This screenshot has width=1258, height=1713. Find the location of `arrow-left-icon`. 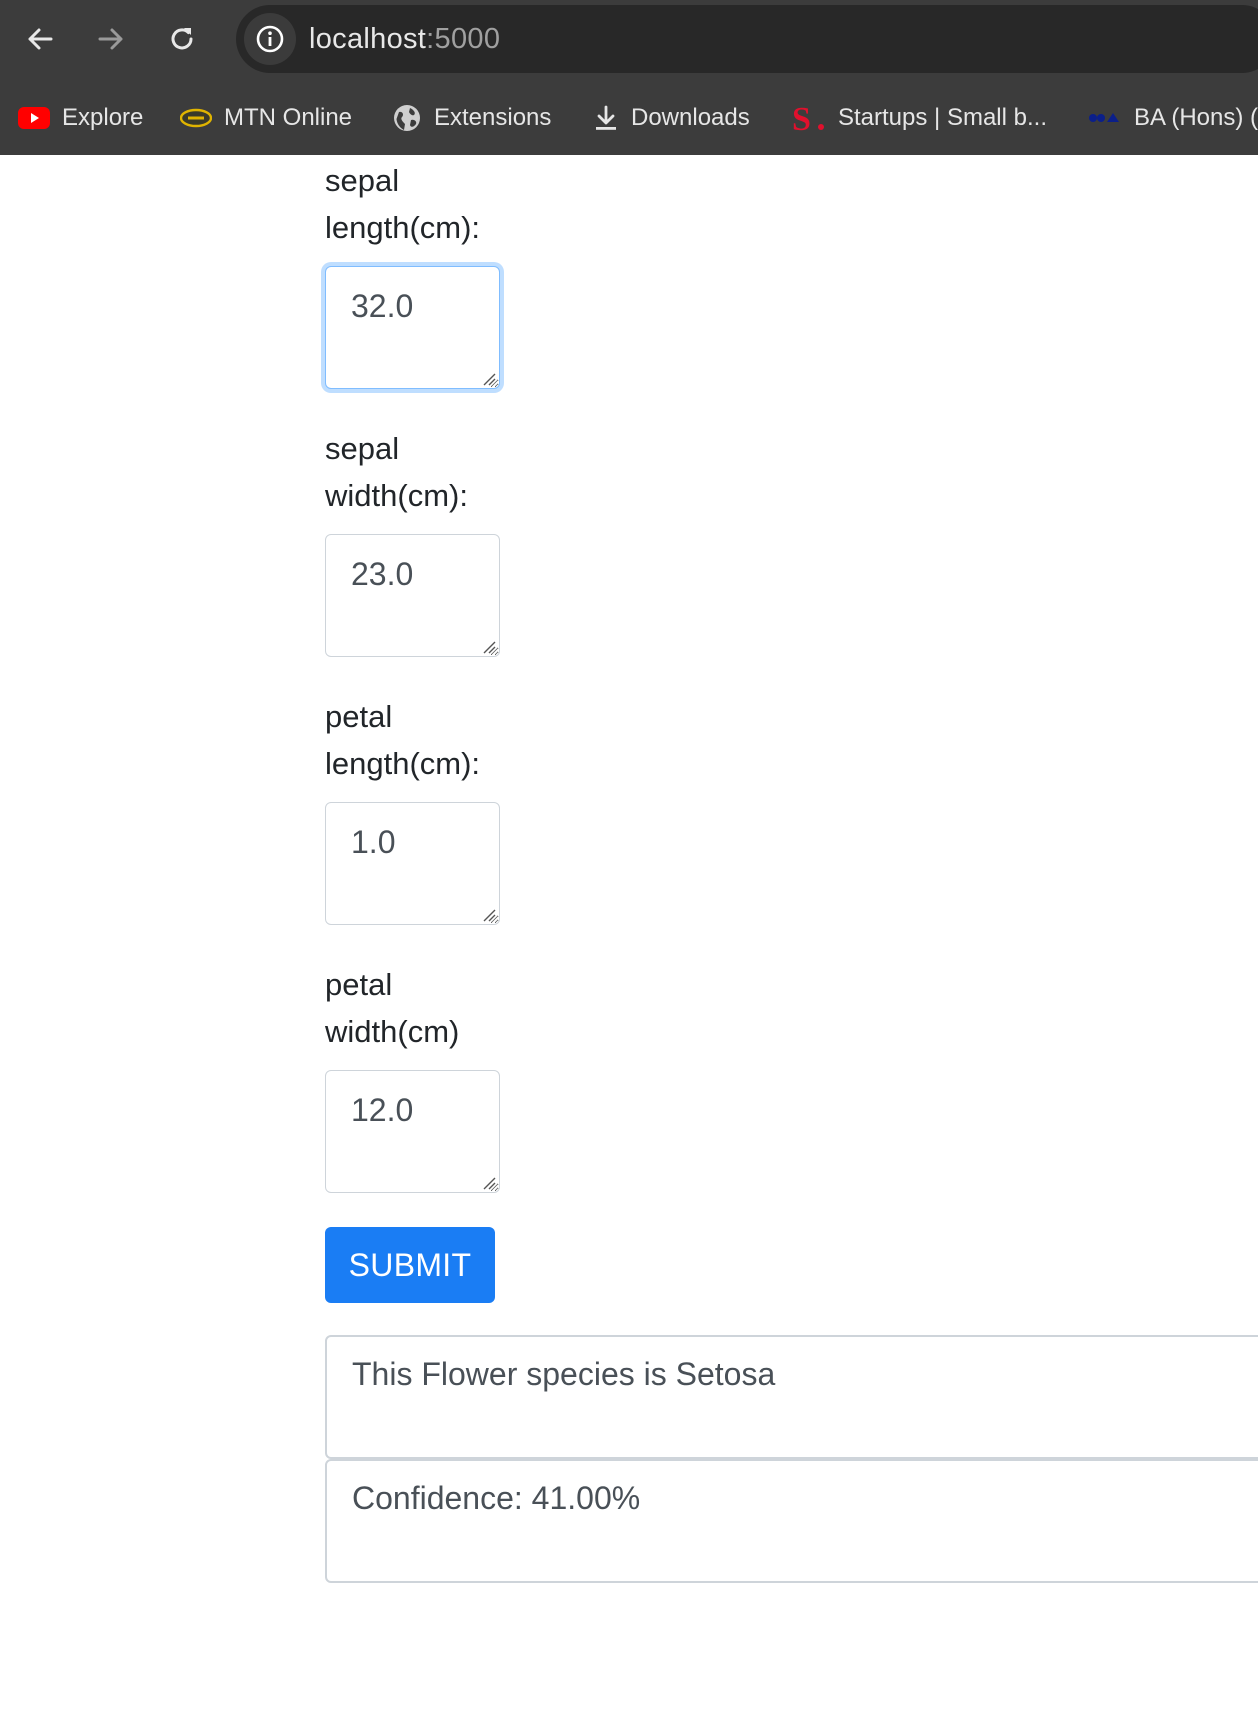

arrow-left-icon is located at coordinates (40, 39).